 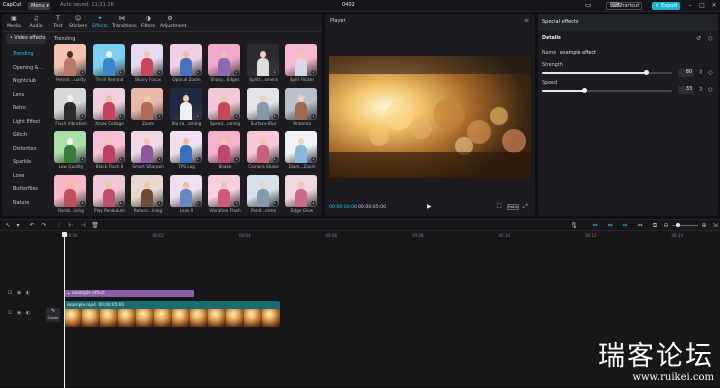 I want to click on keyframe-icon: ◇, so click(x=710, y=38).